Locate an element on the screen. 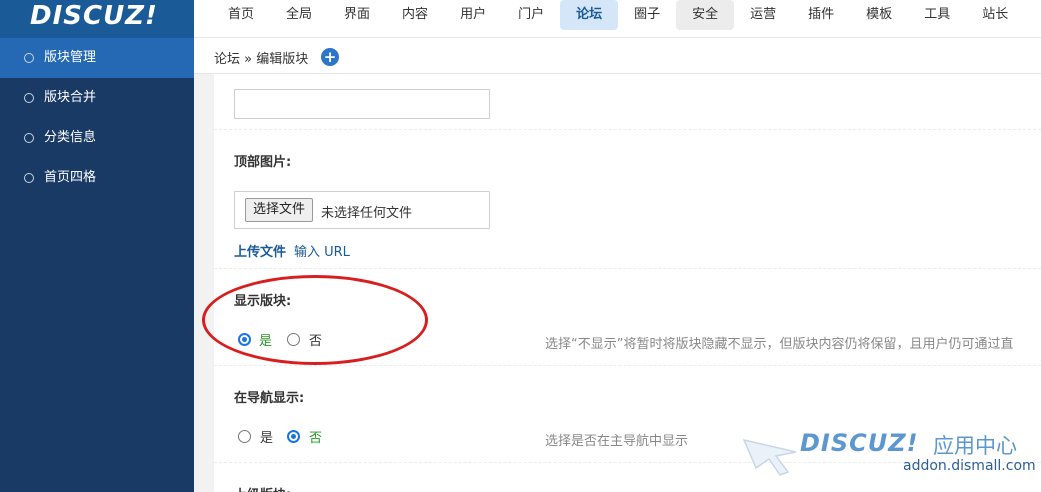 The image size is (1041, 492). nav-item-plugins: 插件 is located at coordinates (821, 15).